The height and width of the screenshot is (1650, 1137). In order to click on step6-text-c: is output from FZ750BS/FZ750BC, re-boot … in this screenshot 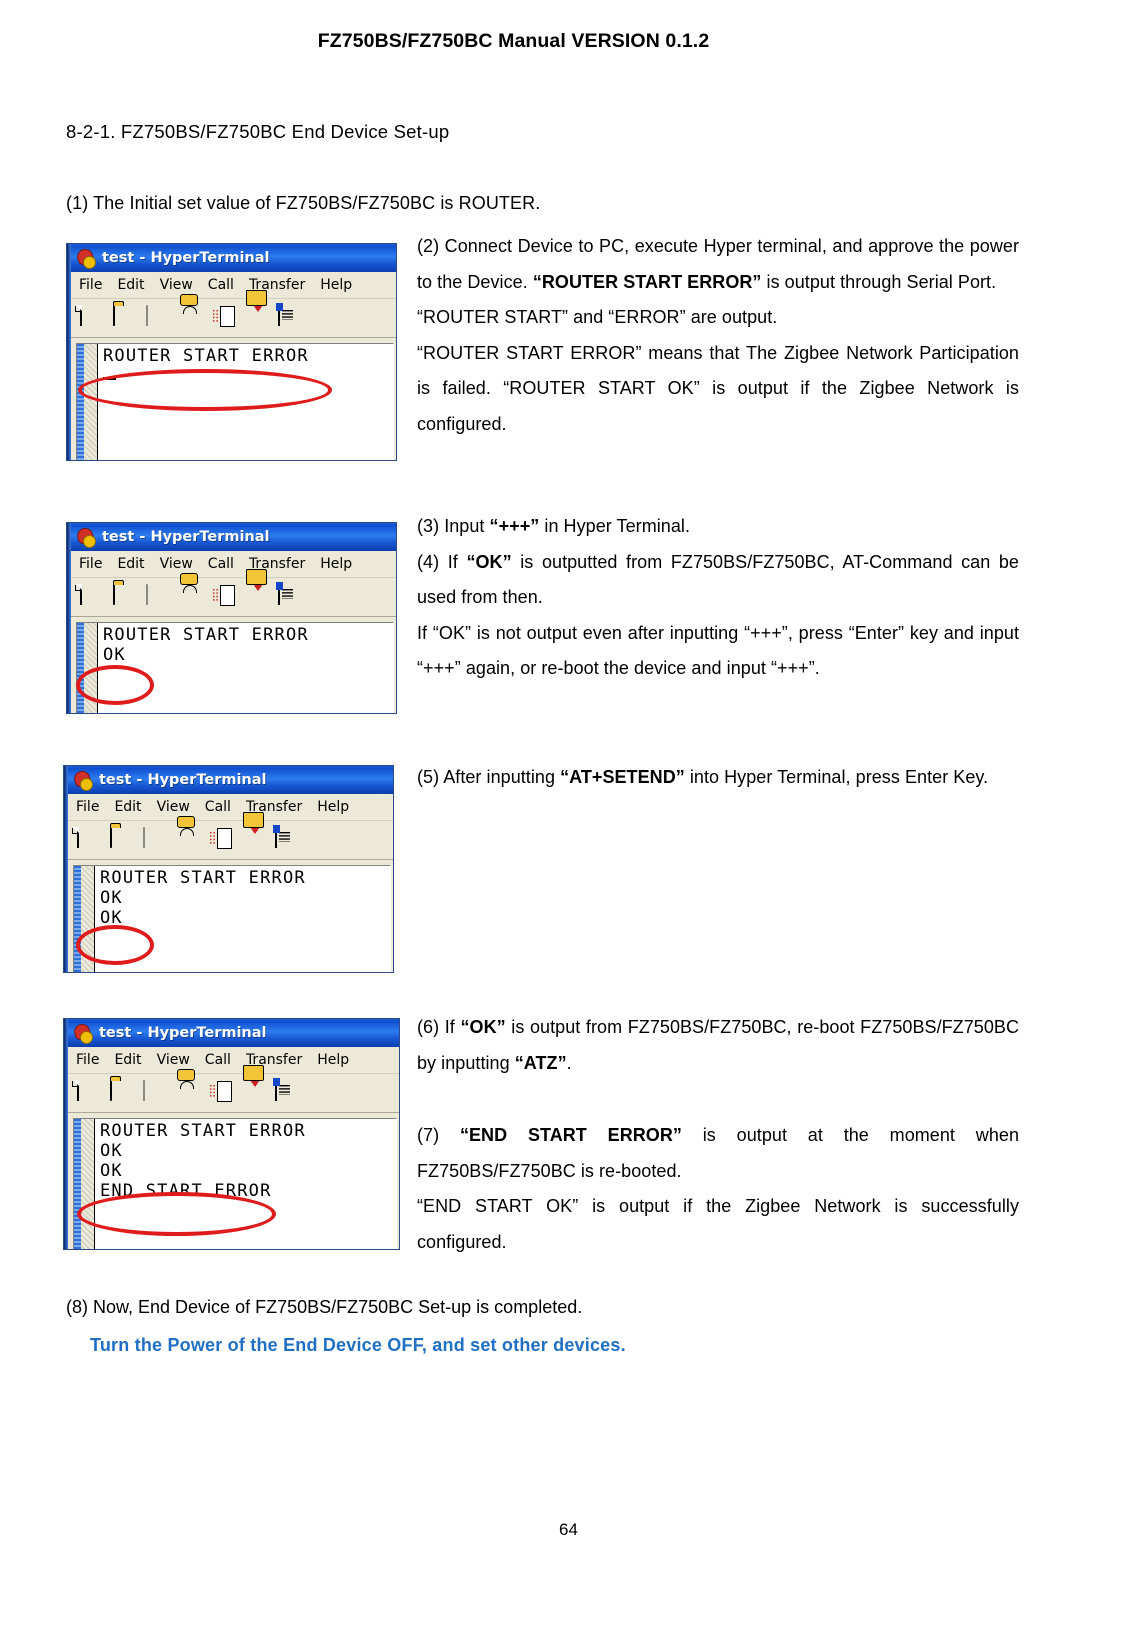, I will do `click(718, 1045)`.